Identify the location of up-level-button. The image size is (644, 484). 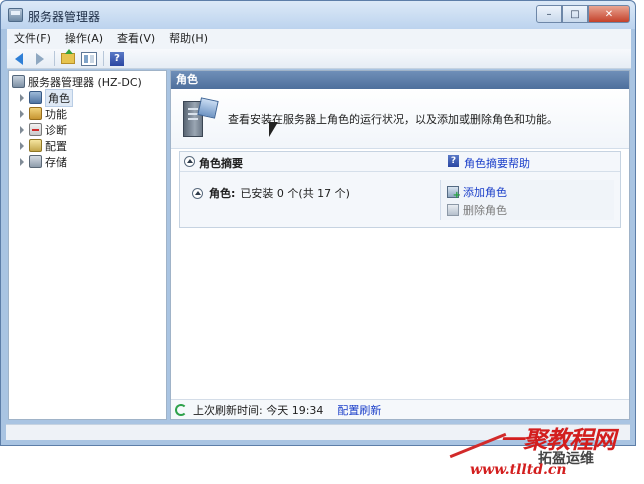
(68, 58).